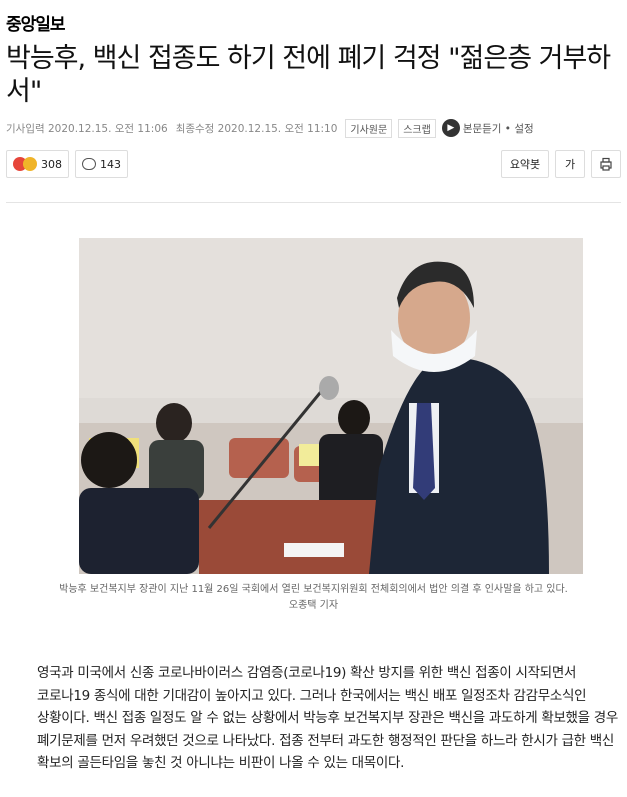 The height and width of the screenshot is (797, 627). I want to click on listen-button: ▶ 본문듣기 • 설정, so click(487, 128).